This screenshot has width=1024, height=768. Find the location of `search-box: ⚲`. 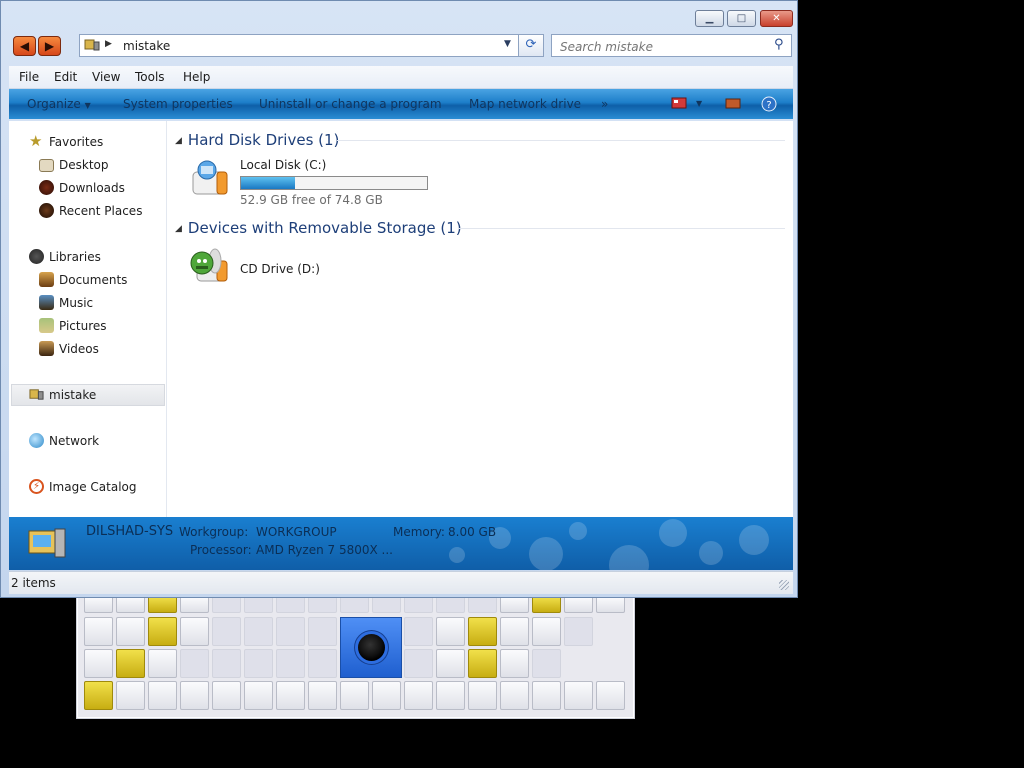

search-box: ⚲ is located at coordinates (671, 45).